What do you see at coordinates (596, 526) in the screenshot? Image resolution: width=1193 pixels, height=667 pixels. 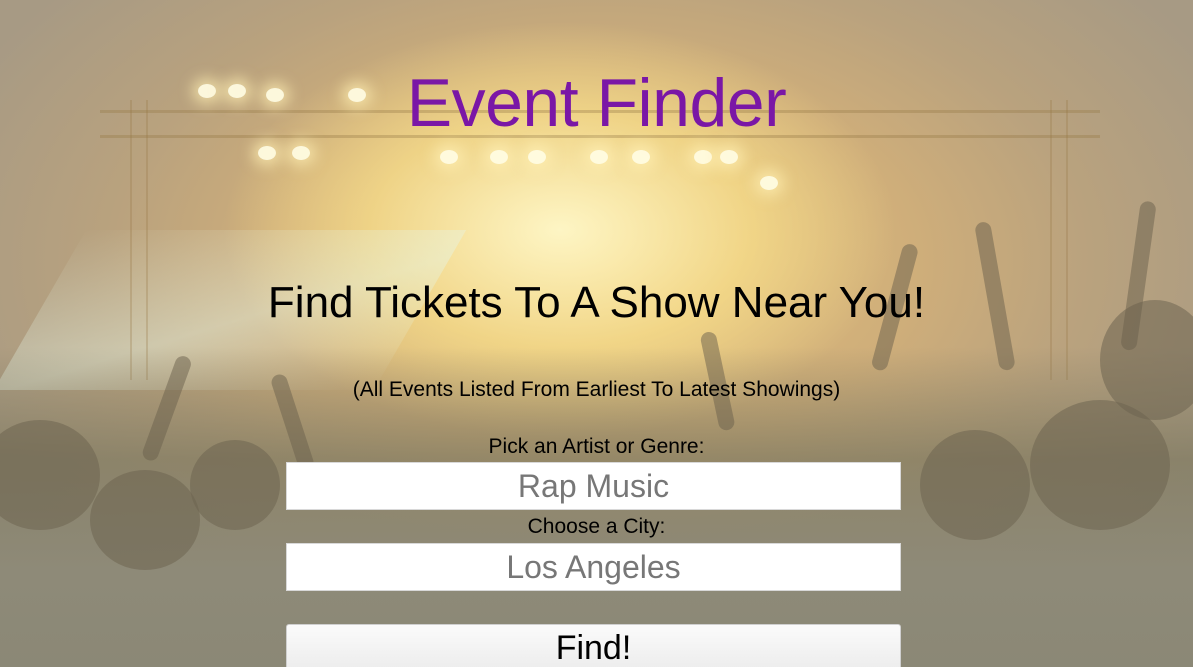 I see `city-label: Choose a City:` at bounding box center [596, 526].